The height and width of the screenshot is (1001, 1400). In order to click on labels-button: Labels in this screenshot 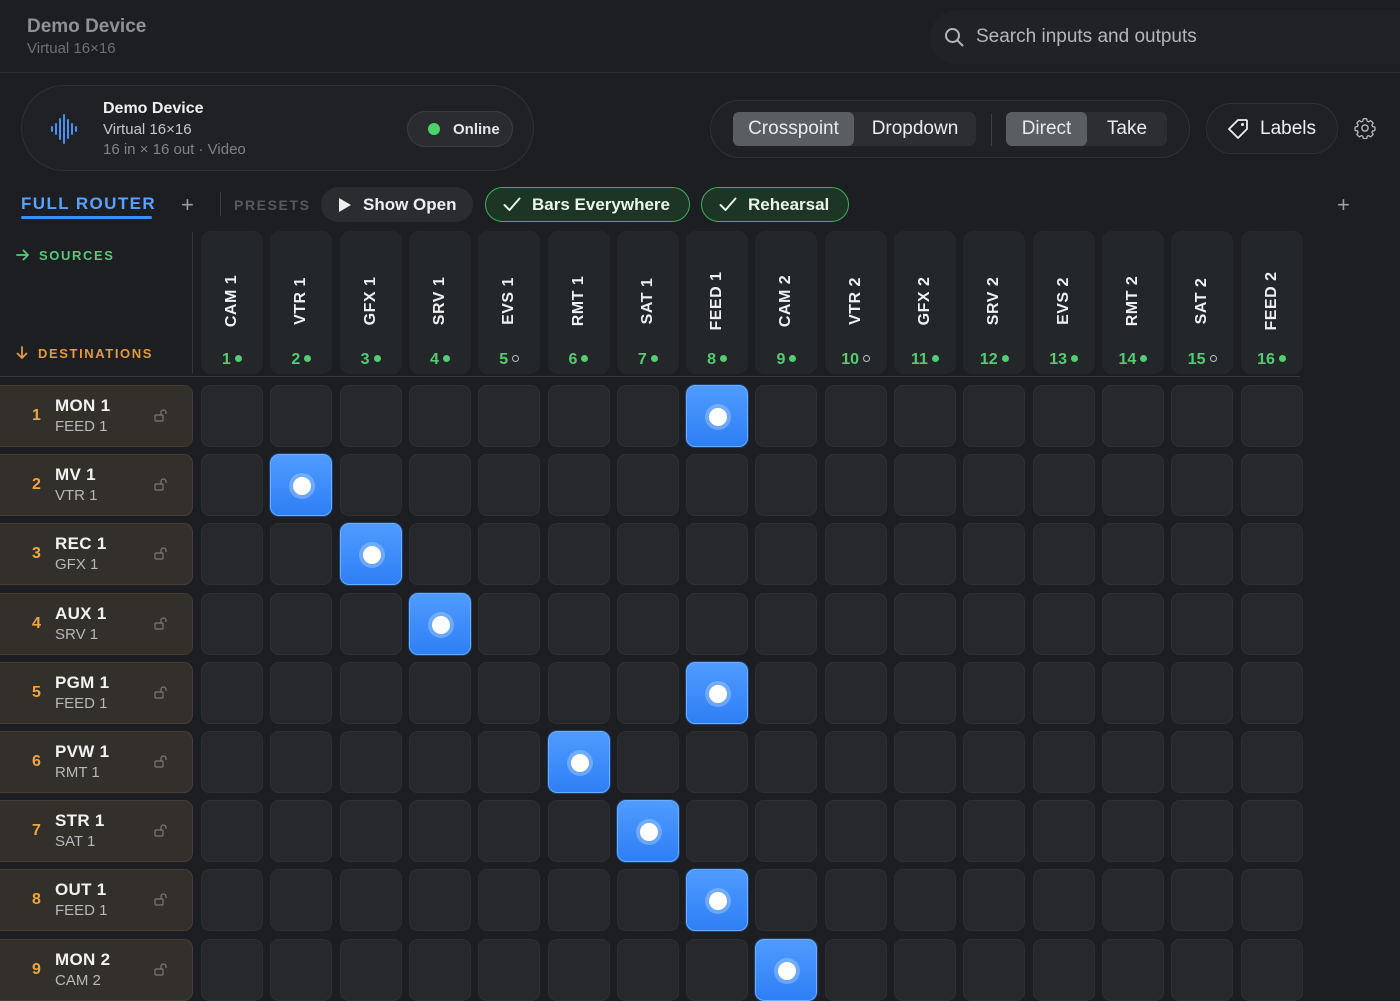, I will do `click(1272, 128)`.